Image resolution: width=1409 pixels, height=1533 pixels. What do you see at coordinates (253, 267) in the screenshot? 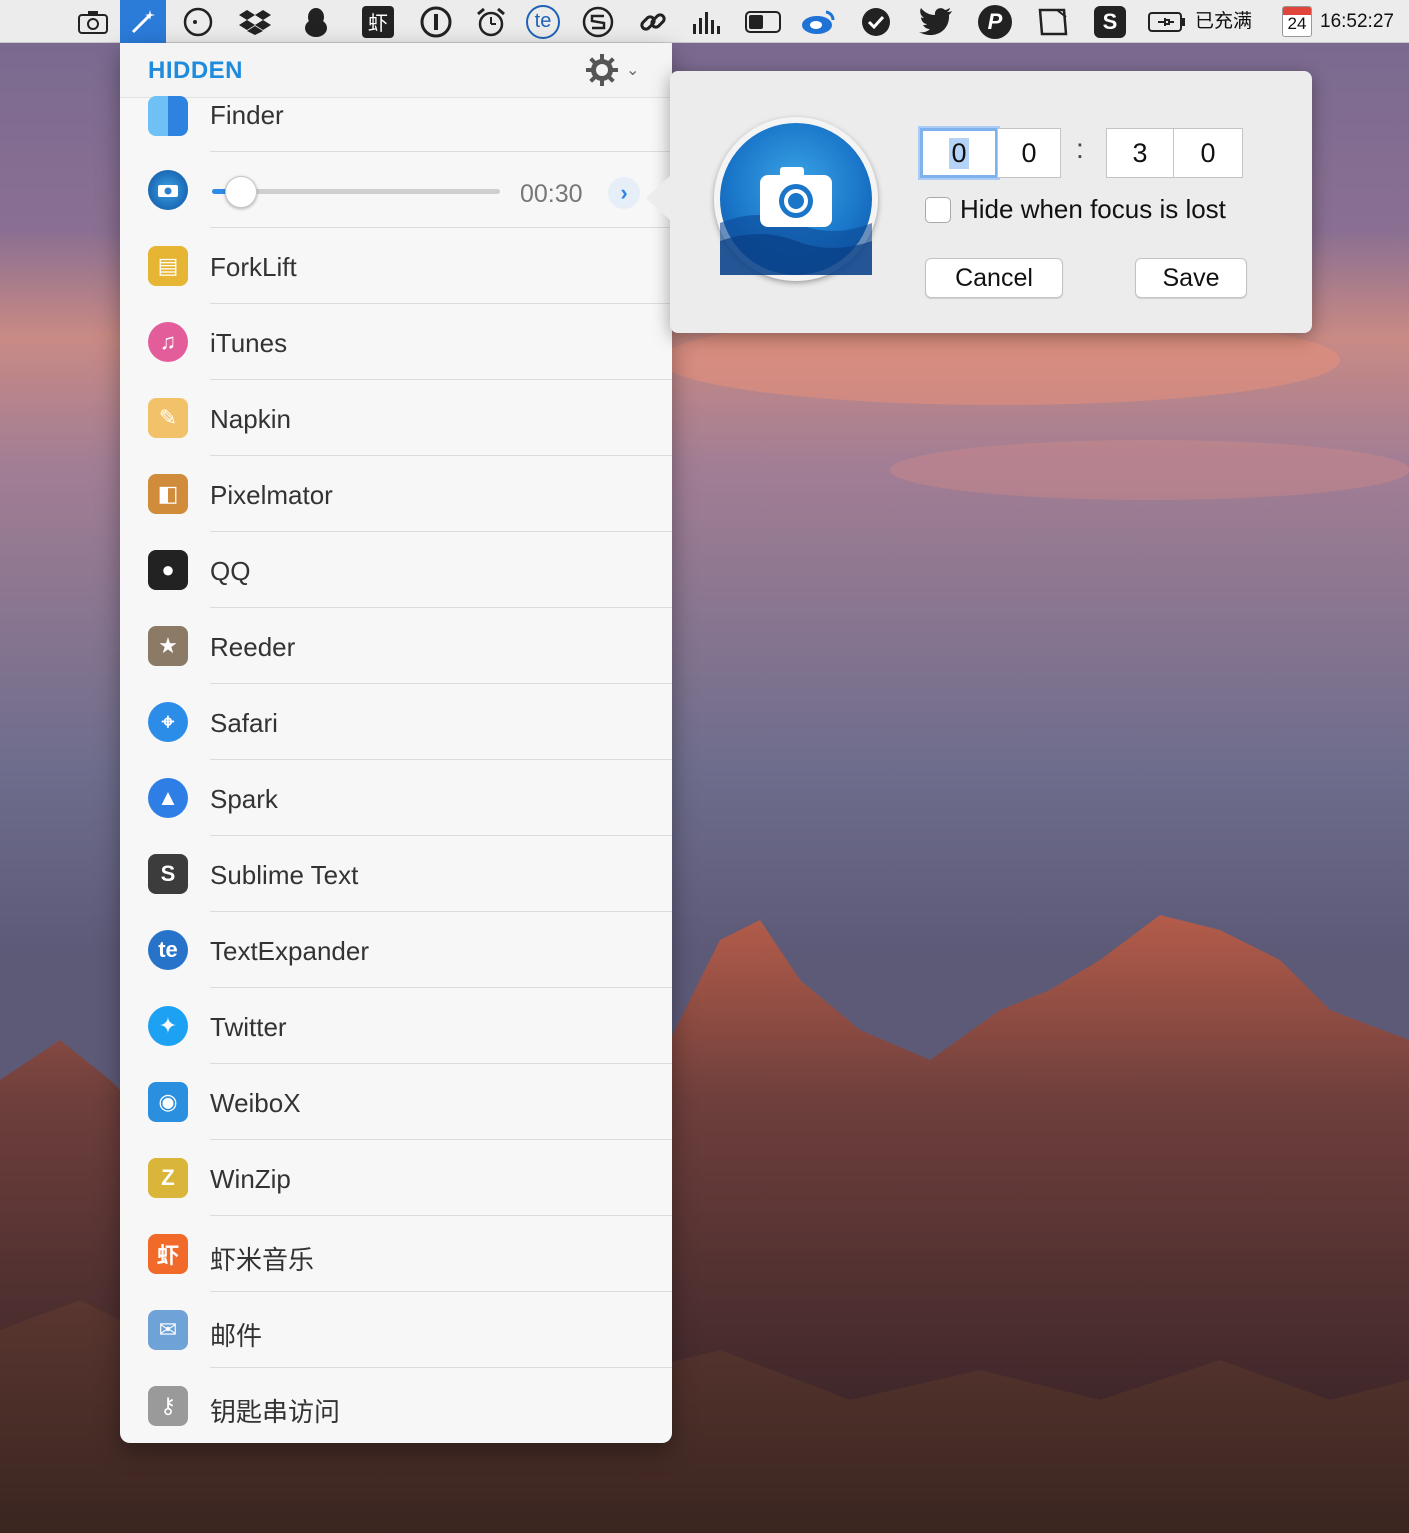
I see `app-name: ForkLift` at bounding box center [253, 267].